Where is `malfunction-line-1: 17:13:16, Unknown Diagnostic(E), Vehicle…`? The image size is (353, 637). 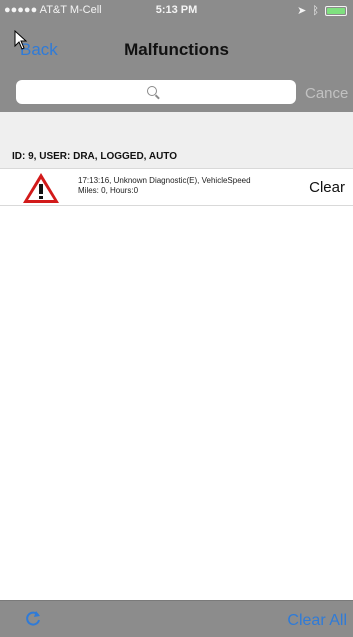 malfunction-line-1: 17:13:16, Unknown Diagnostic(E), Vehicle… is located at coordinates (164, 180).